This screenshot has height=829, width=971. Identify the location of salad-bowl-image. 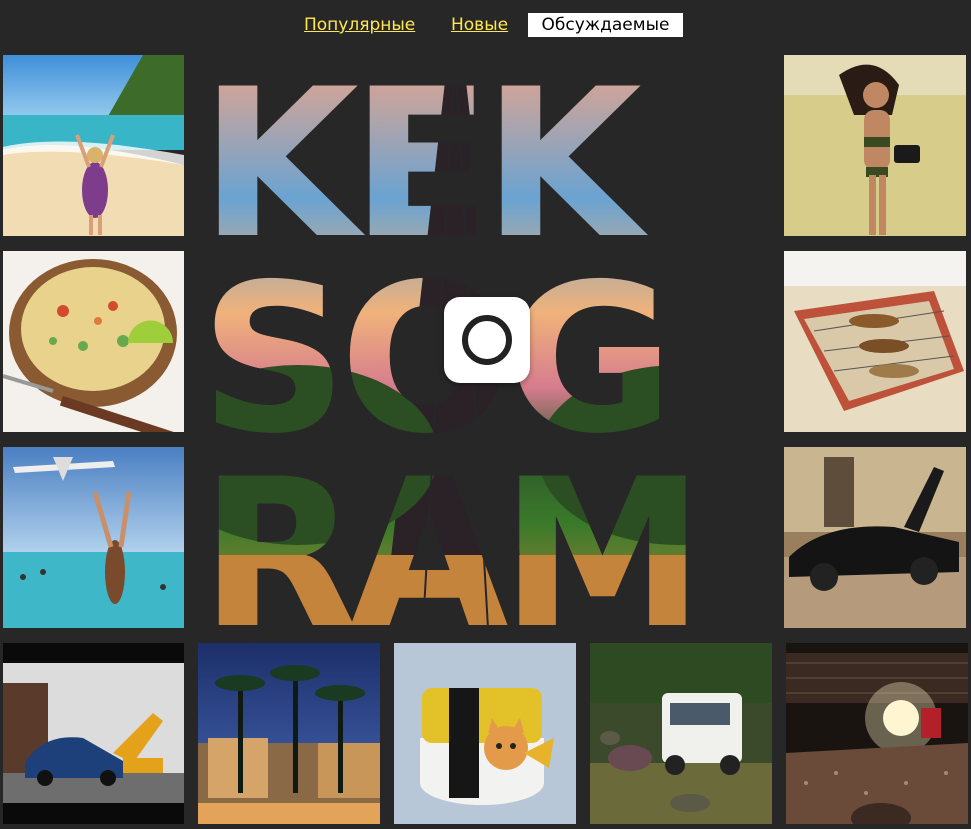
(93, 341).